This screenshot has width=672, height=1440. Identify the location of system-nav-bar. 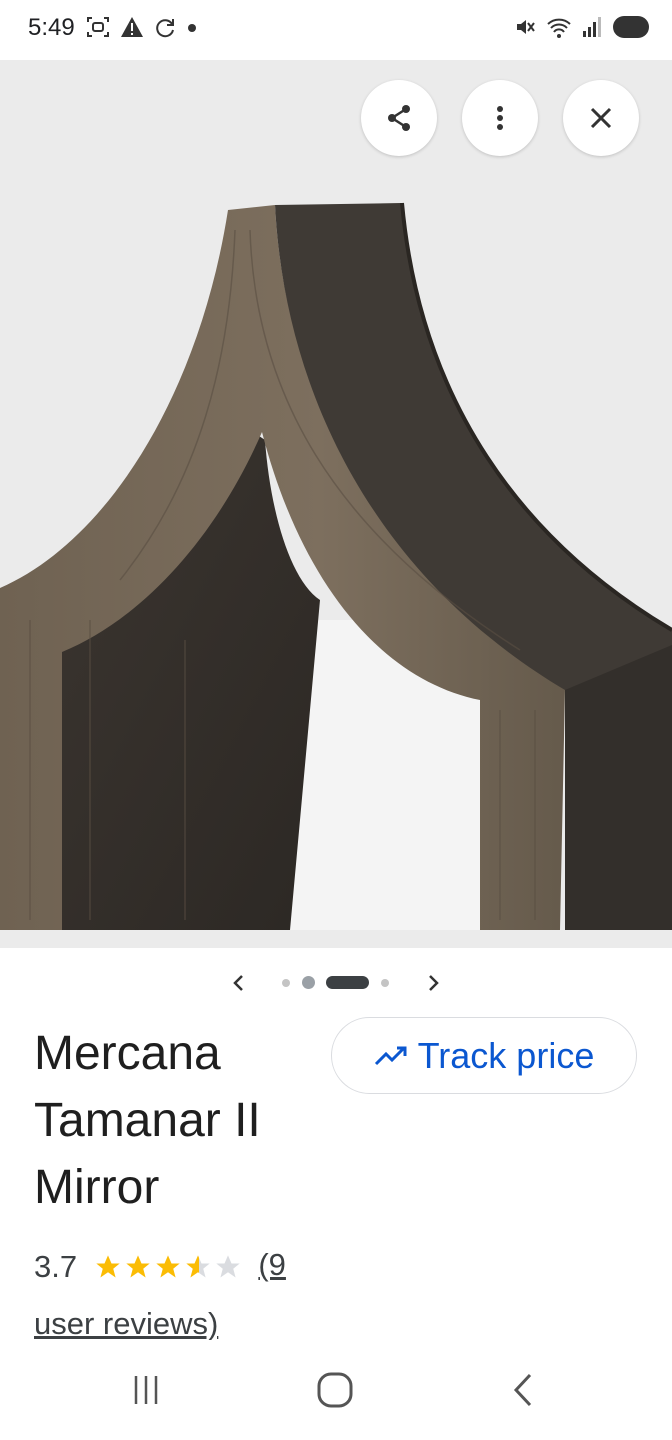
(336, 1390).